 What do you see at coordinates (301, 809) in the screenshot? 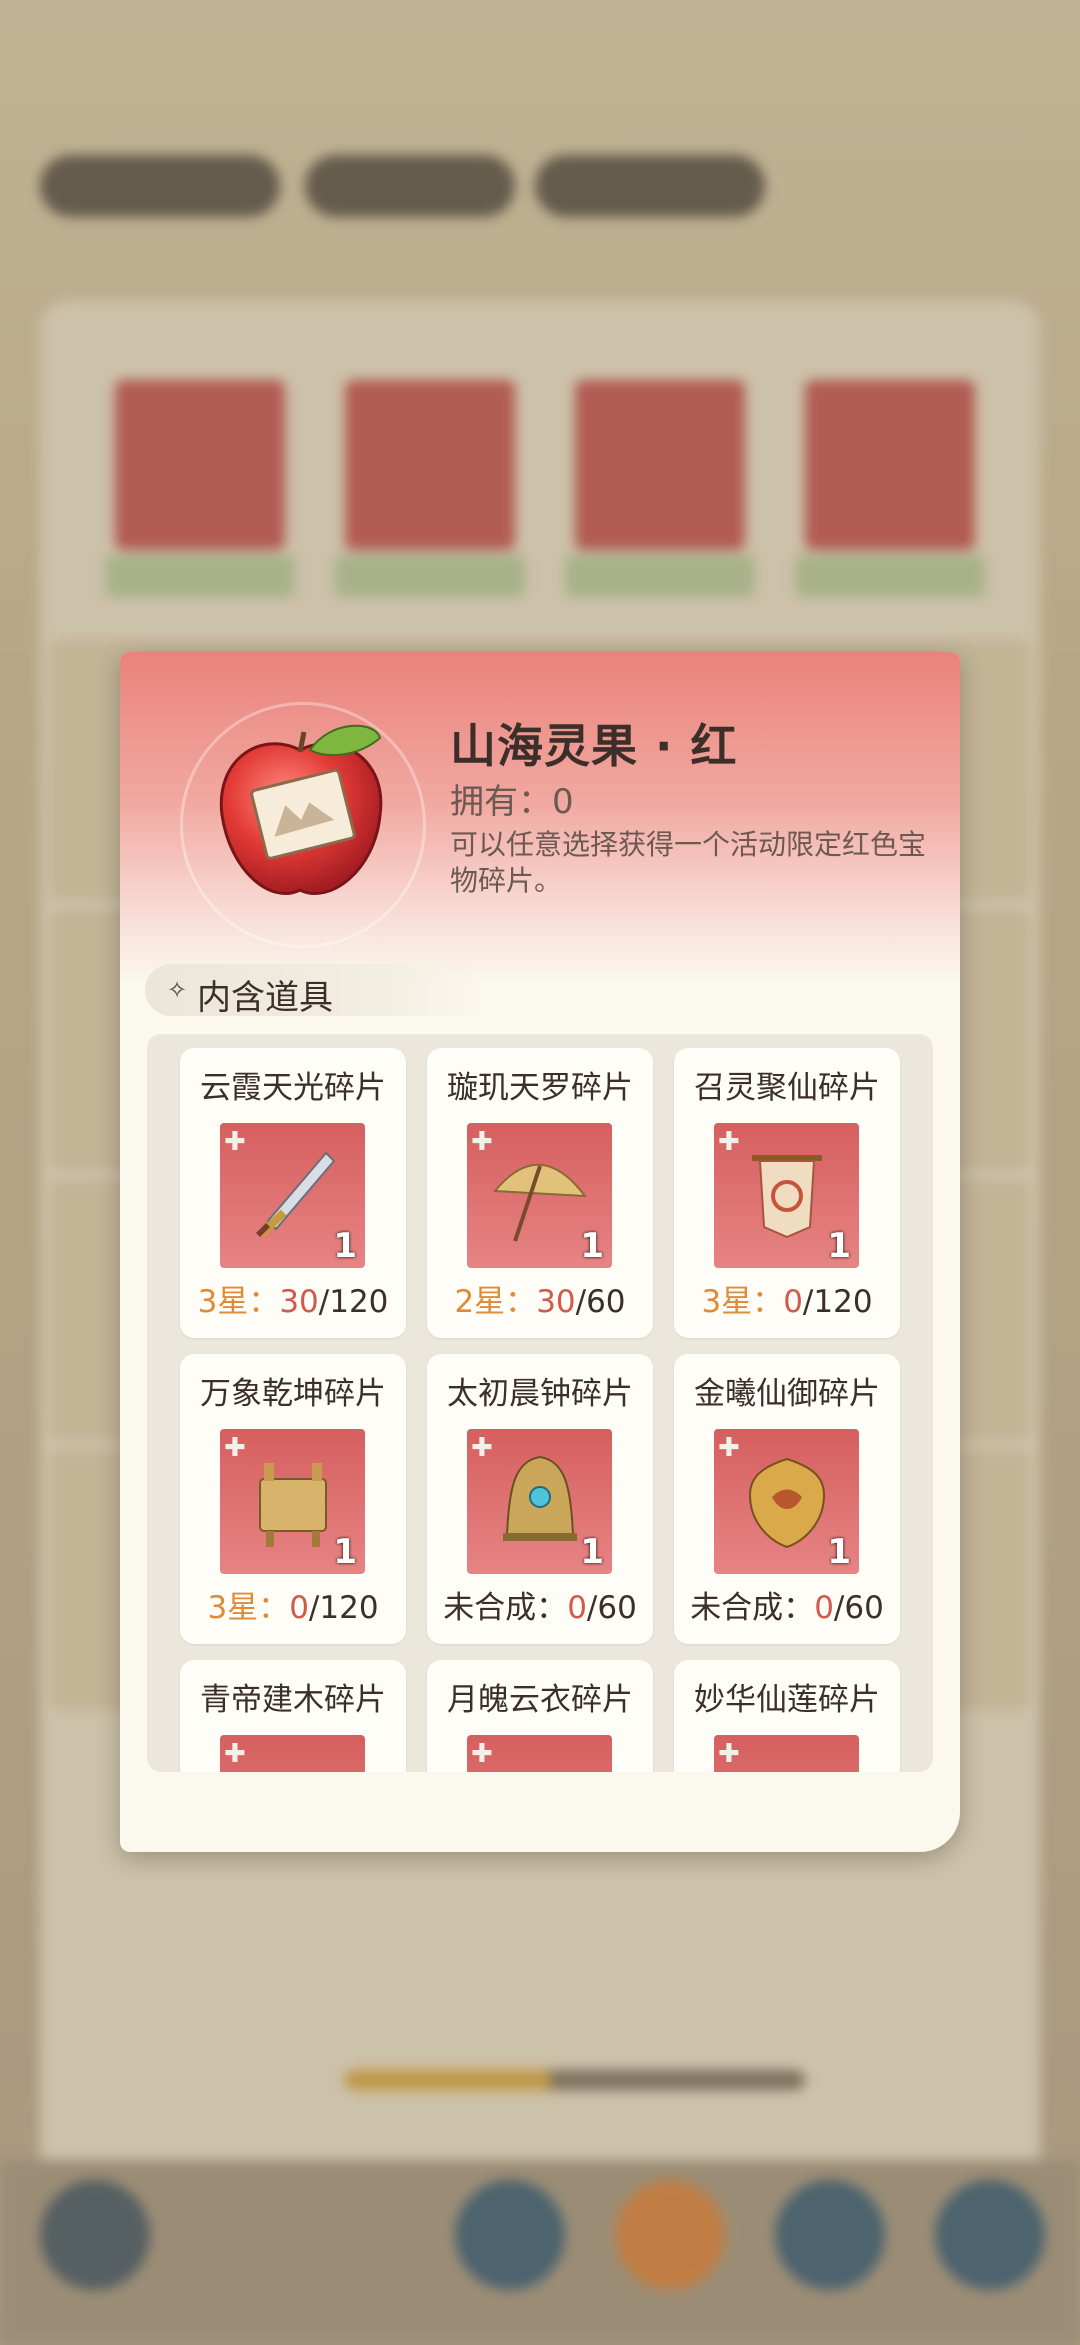
I see `spirit-fruit-icon` at bounding box center [301, 809].